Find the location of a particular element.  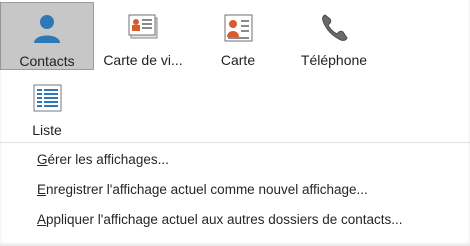

view-label: Liste is located at coordinates (47, 130).